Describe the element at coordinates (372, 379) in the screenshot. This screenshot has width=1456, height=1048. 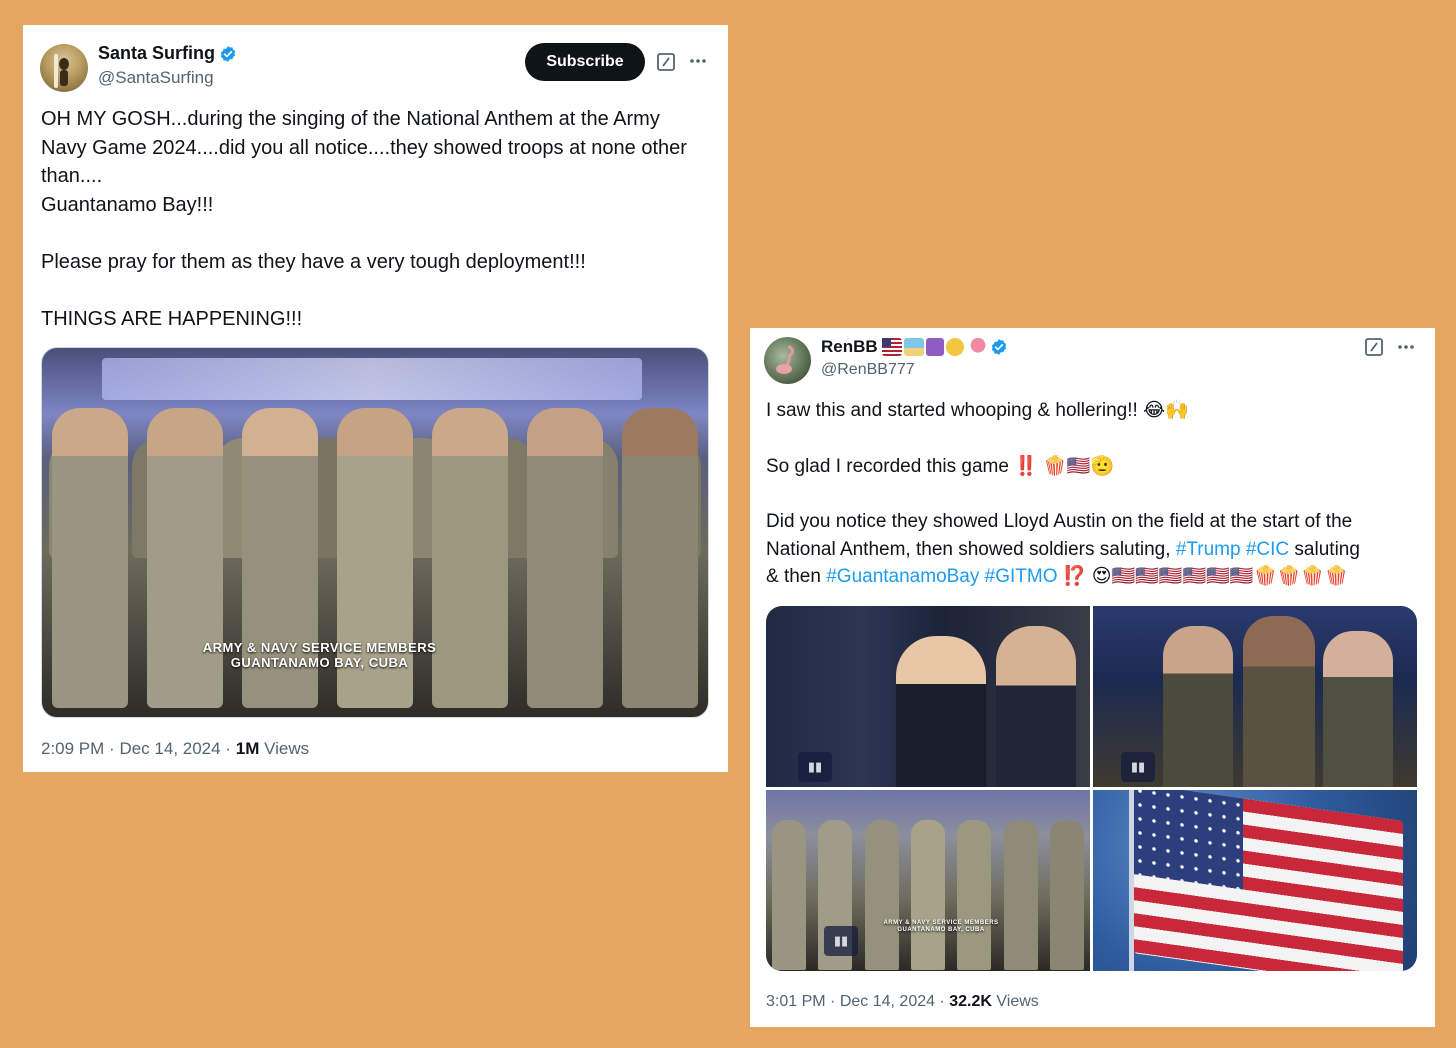
I see `ceiling-light` at that location.